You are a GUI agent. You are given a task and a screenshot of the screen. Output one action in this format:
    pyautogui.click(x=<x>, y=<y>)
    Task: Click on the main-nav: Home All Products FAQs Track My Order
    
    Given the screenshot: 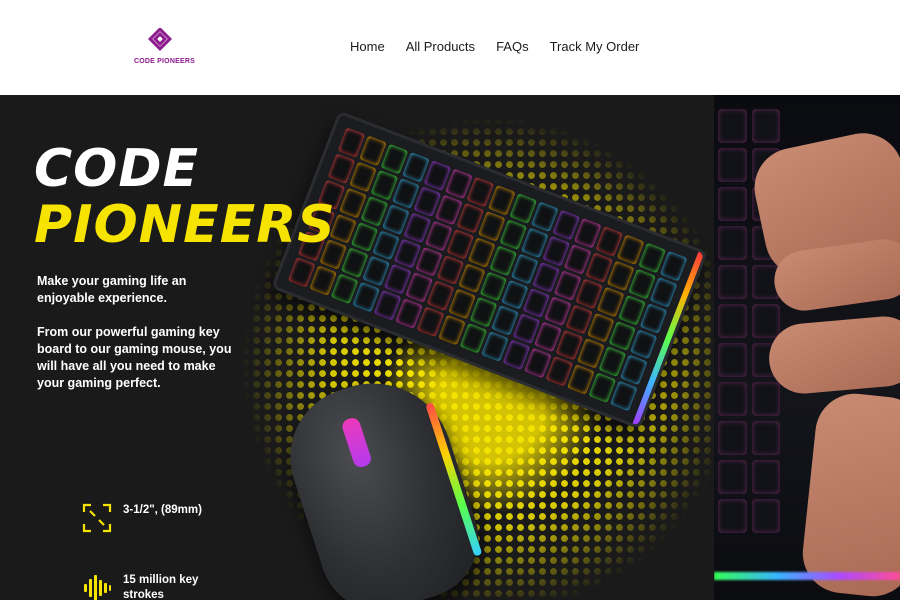 What is the action you would take?
    pyautogui.click(x=505, y=46)
    